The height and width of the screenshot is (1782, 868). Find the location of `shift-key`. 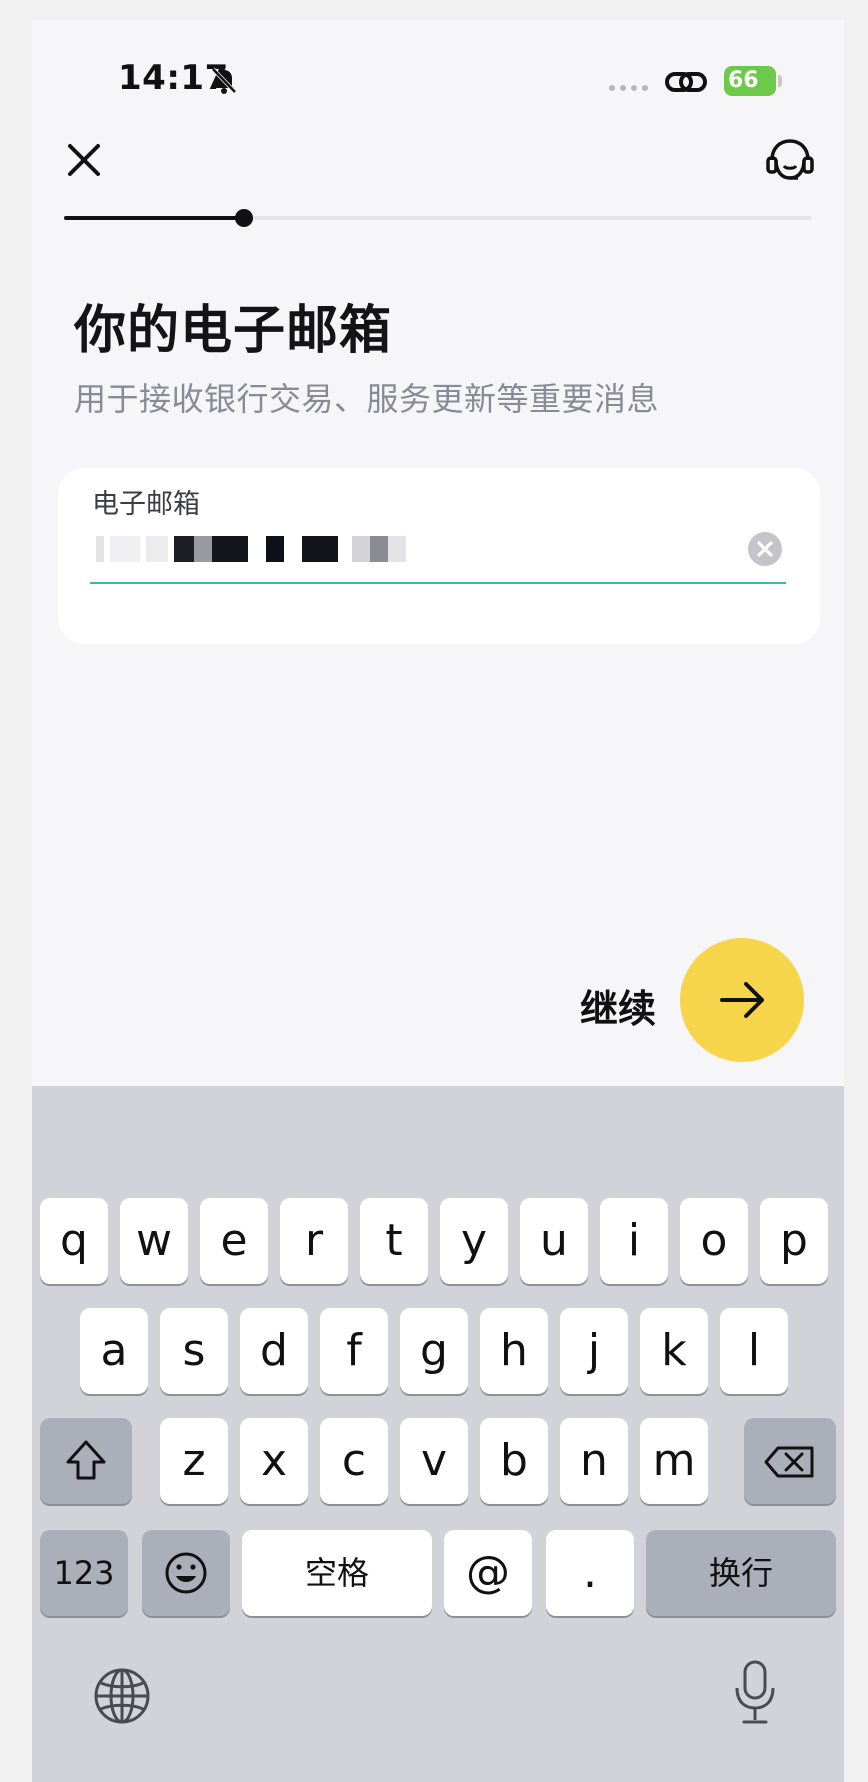

shift-key is located at coordinates (86, 1461).